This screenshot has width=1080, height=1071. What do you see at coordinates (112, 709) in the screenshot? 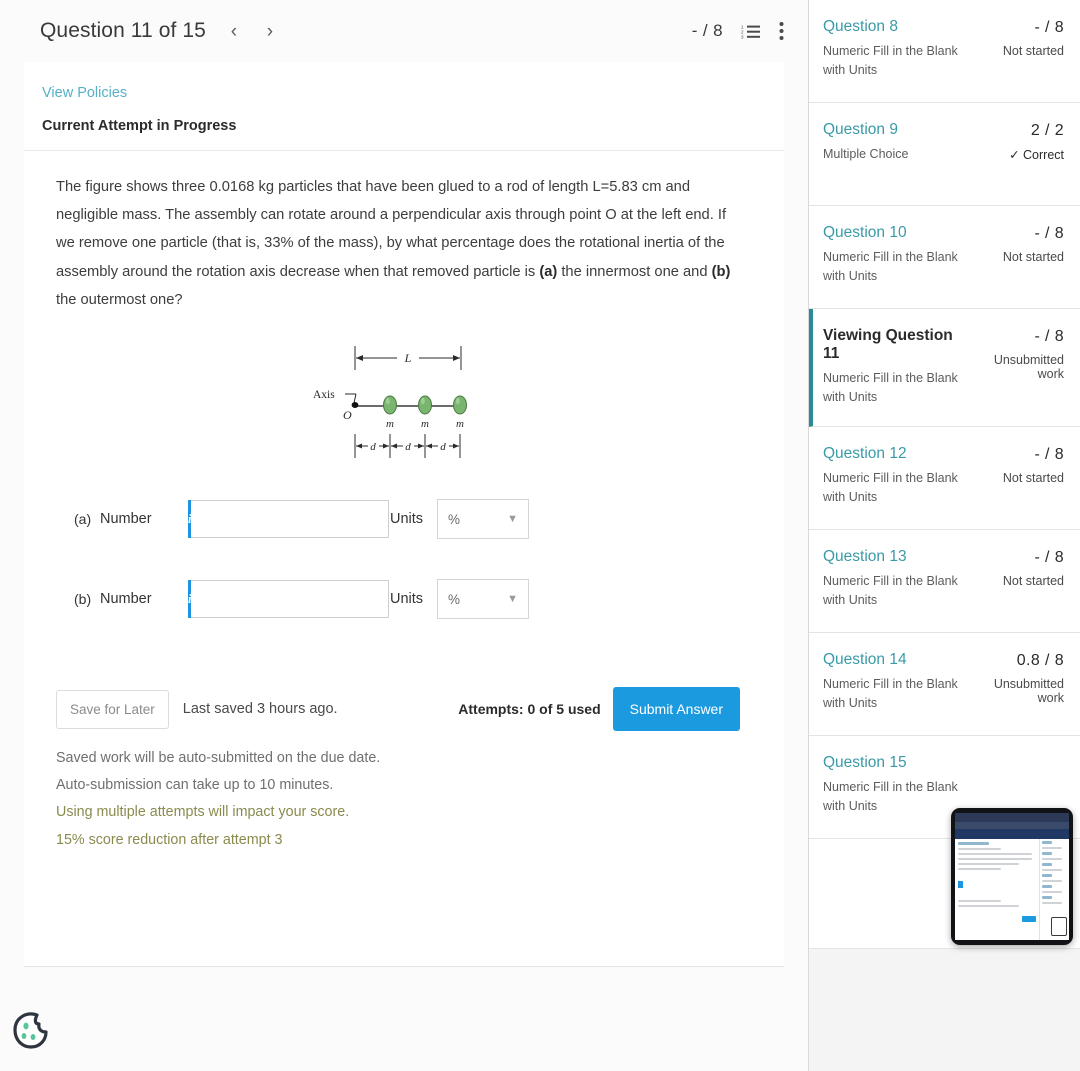
I see `save-for-later-button: Save for Later` at bounding box center [112, 709].